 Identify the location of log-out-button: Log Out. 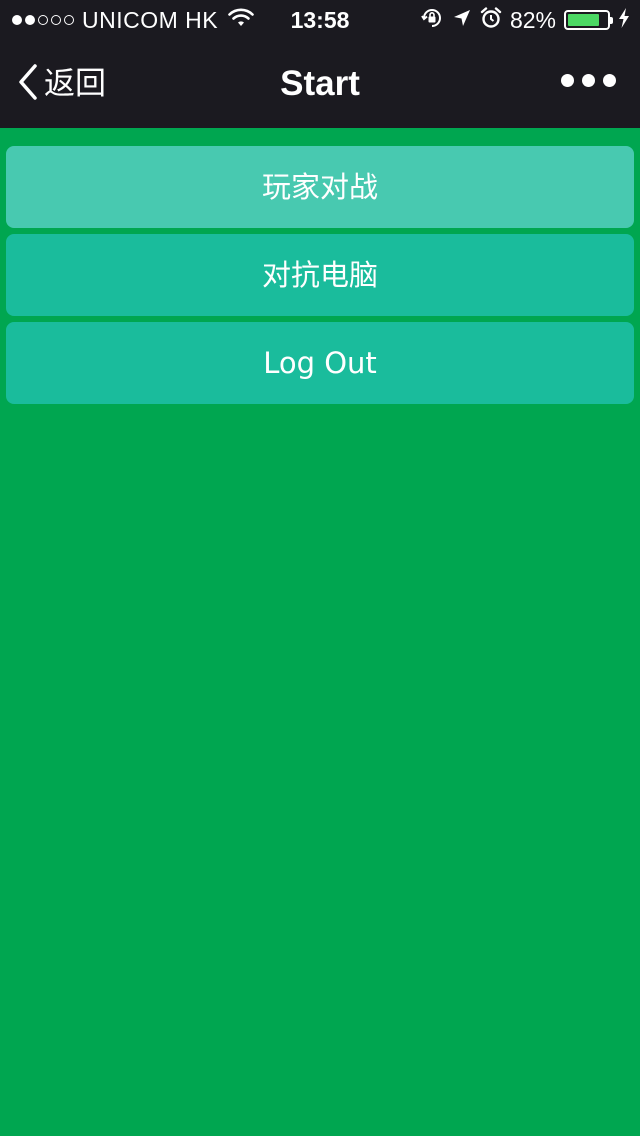
(320, 363).